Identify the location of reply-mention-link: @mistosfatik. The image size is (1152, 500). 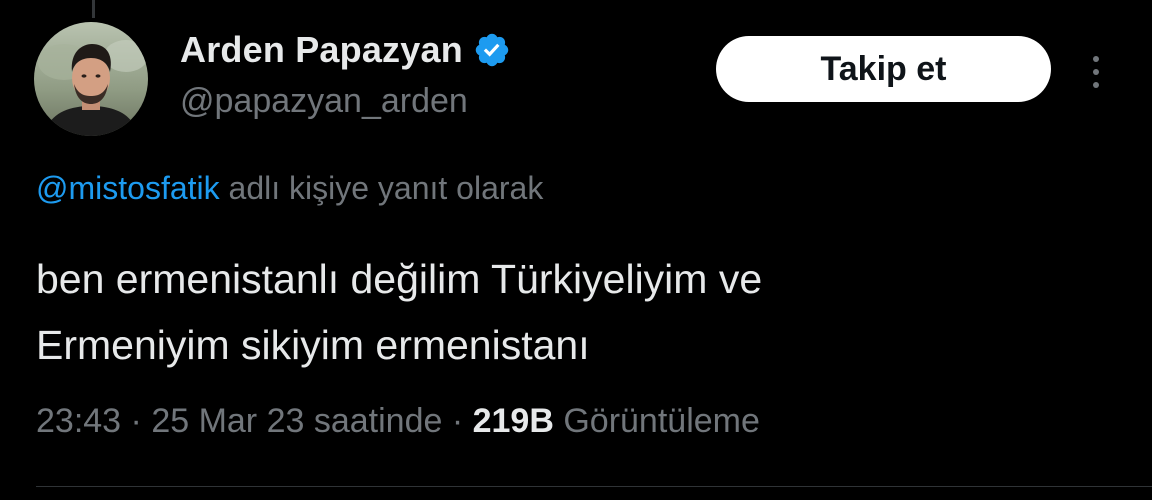
(128, 188).